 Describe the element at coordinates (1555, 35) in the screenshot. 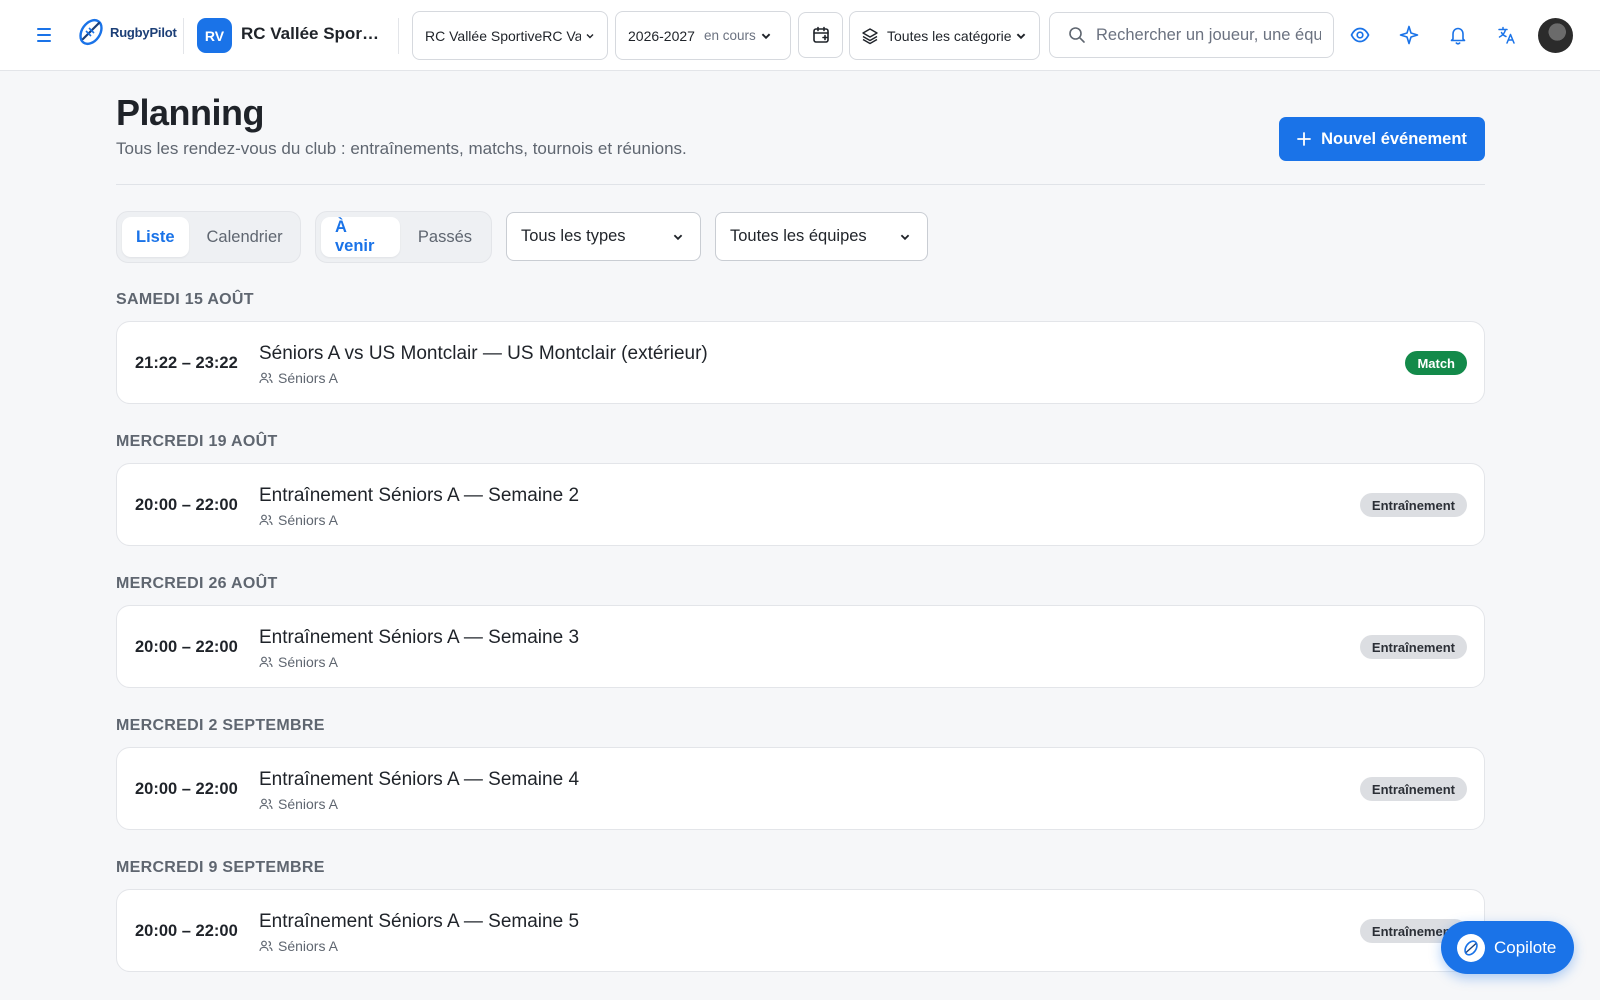

I see `avatar` at that location.